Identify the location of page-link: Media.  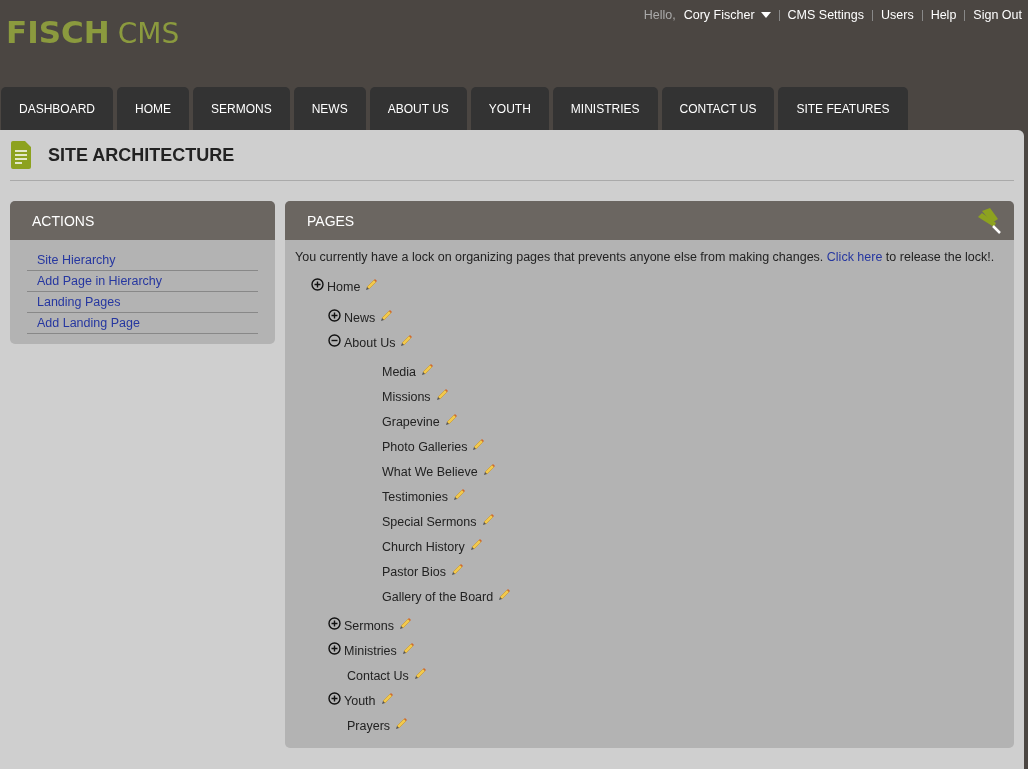
(399, 371).